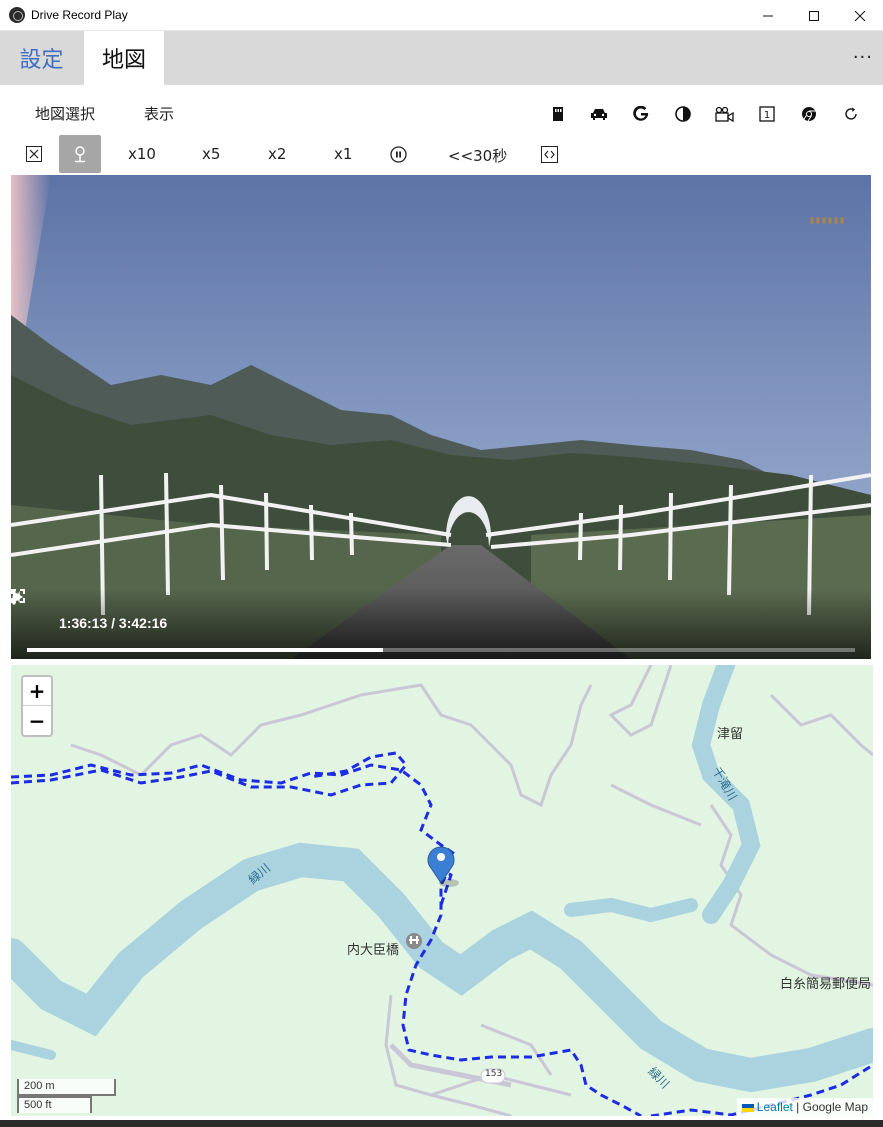  I want to click on code-icon, so click(549, 154).